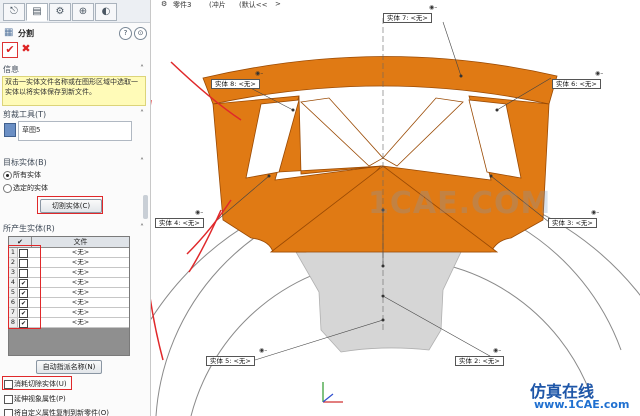  Describe the element at coordinates (83, 12) in the screenshot. I see `dimxpert-manager-tab-icon: ⊕` at that location.